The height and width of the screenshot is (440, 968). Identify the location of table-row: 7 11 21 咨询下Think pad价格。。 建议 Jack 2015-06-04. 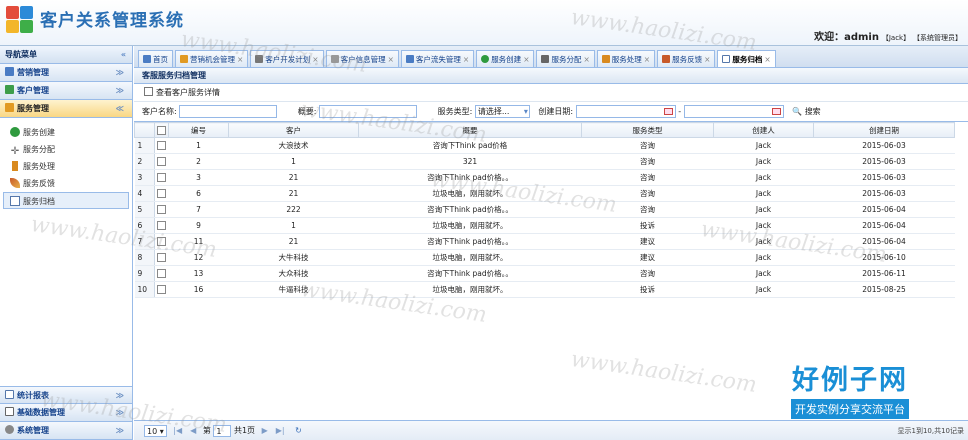
(544, 241).